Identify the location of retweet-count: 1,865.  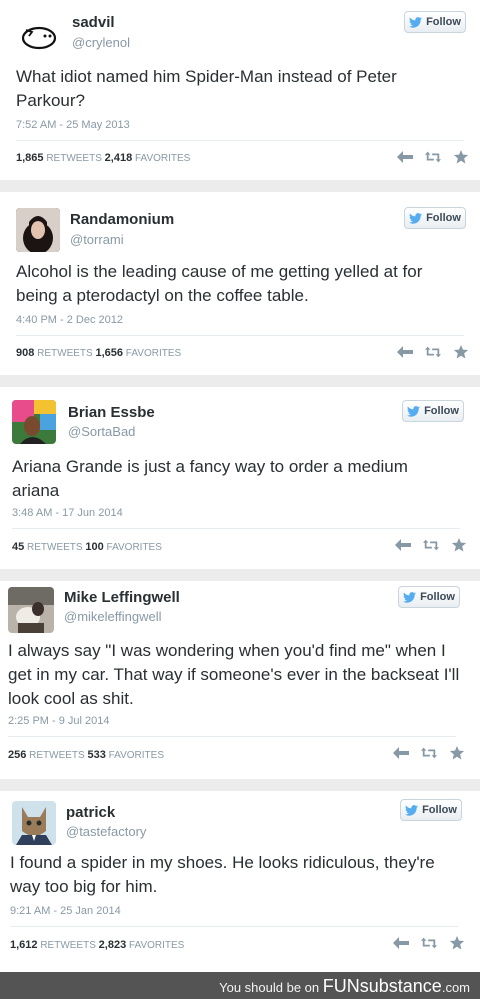
(30, 158).